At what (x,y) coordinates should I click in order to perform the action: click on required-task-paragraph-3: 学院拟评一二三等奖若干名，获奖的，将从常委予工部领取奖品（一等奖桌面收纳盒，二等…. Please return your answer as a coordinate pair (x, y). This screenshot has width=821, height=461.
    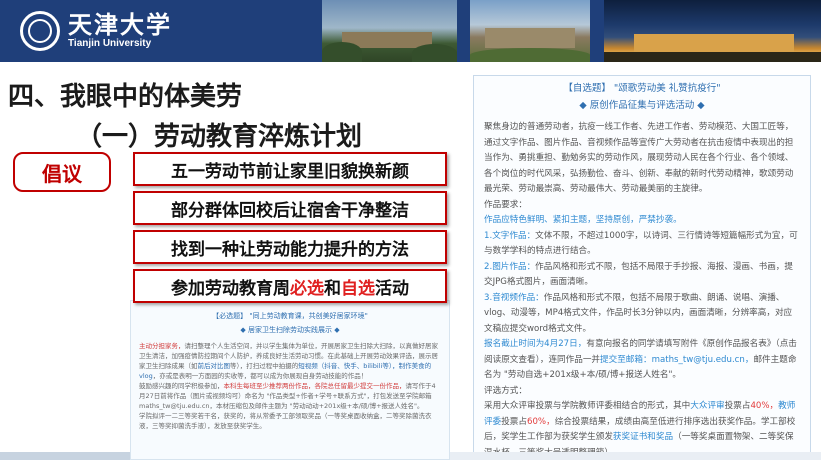
    Looking at the image, I should click on (285, 421).